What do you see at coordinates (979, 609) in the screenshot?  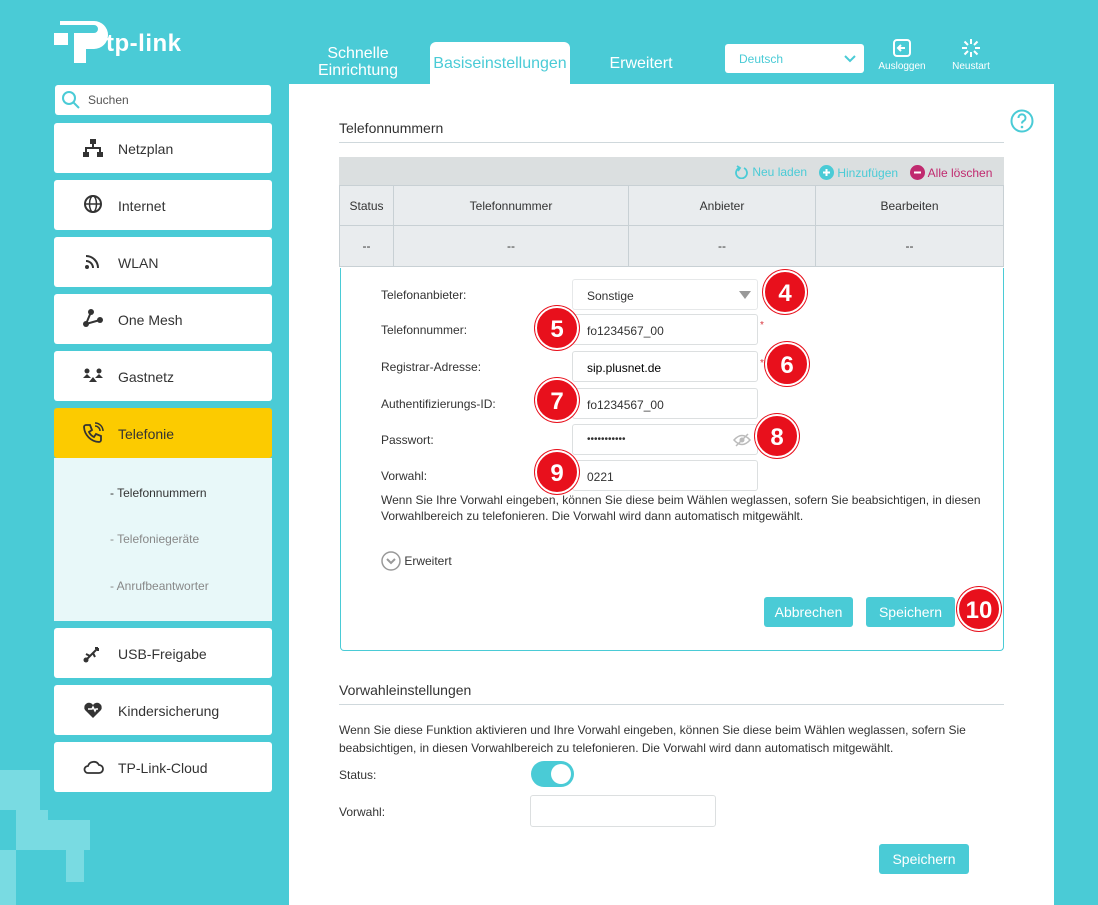 I see `annotation-badge: 10` at bounding box center [979, 609].